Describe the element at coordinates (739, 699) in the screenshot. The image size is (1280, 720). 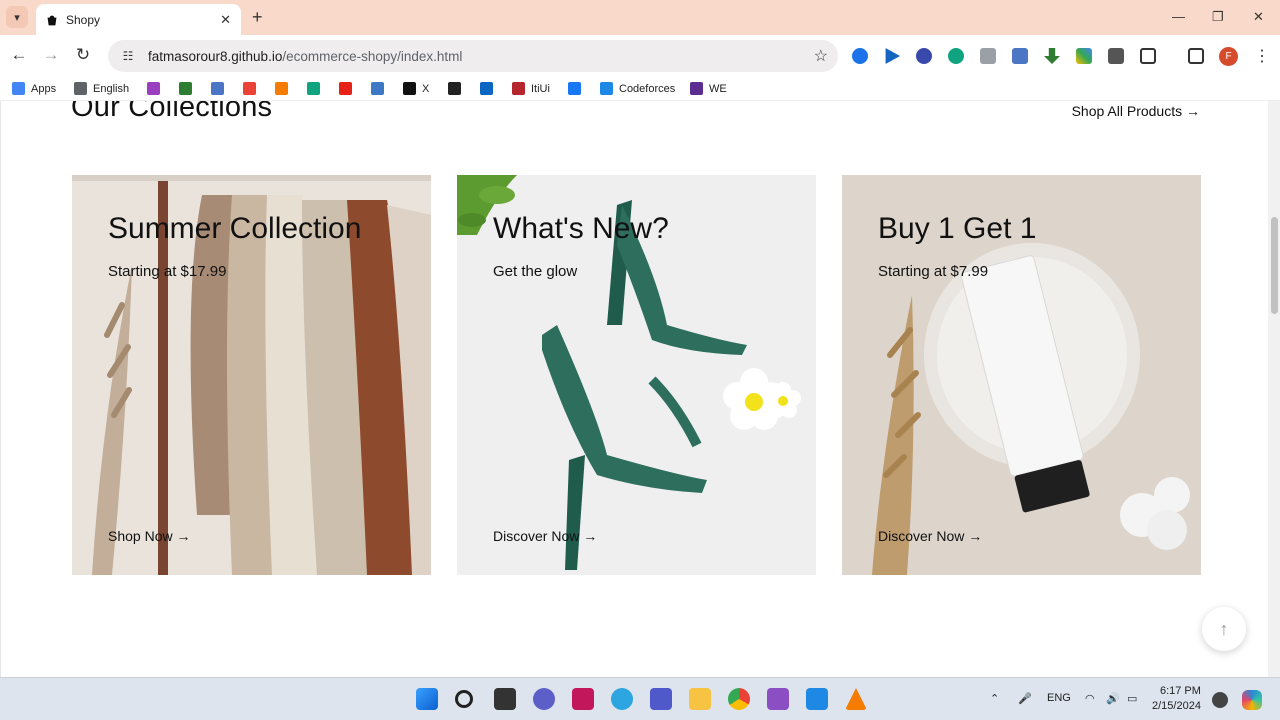
I see `chrome-icon` at that location.